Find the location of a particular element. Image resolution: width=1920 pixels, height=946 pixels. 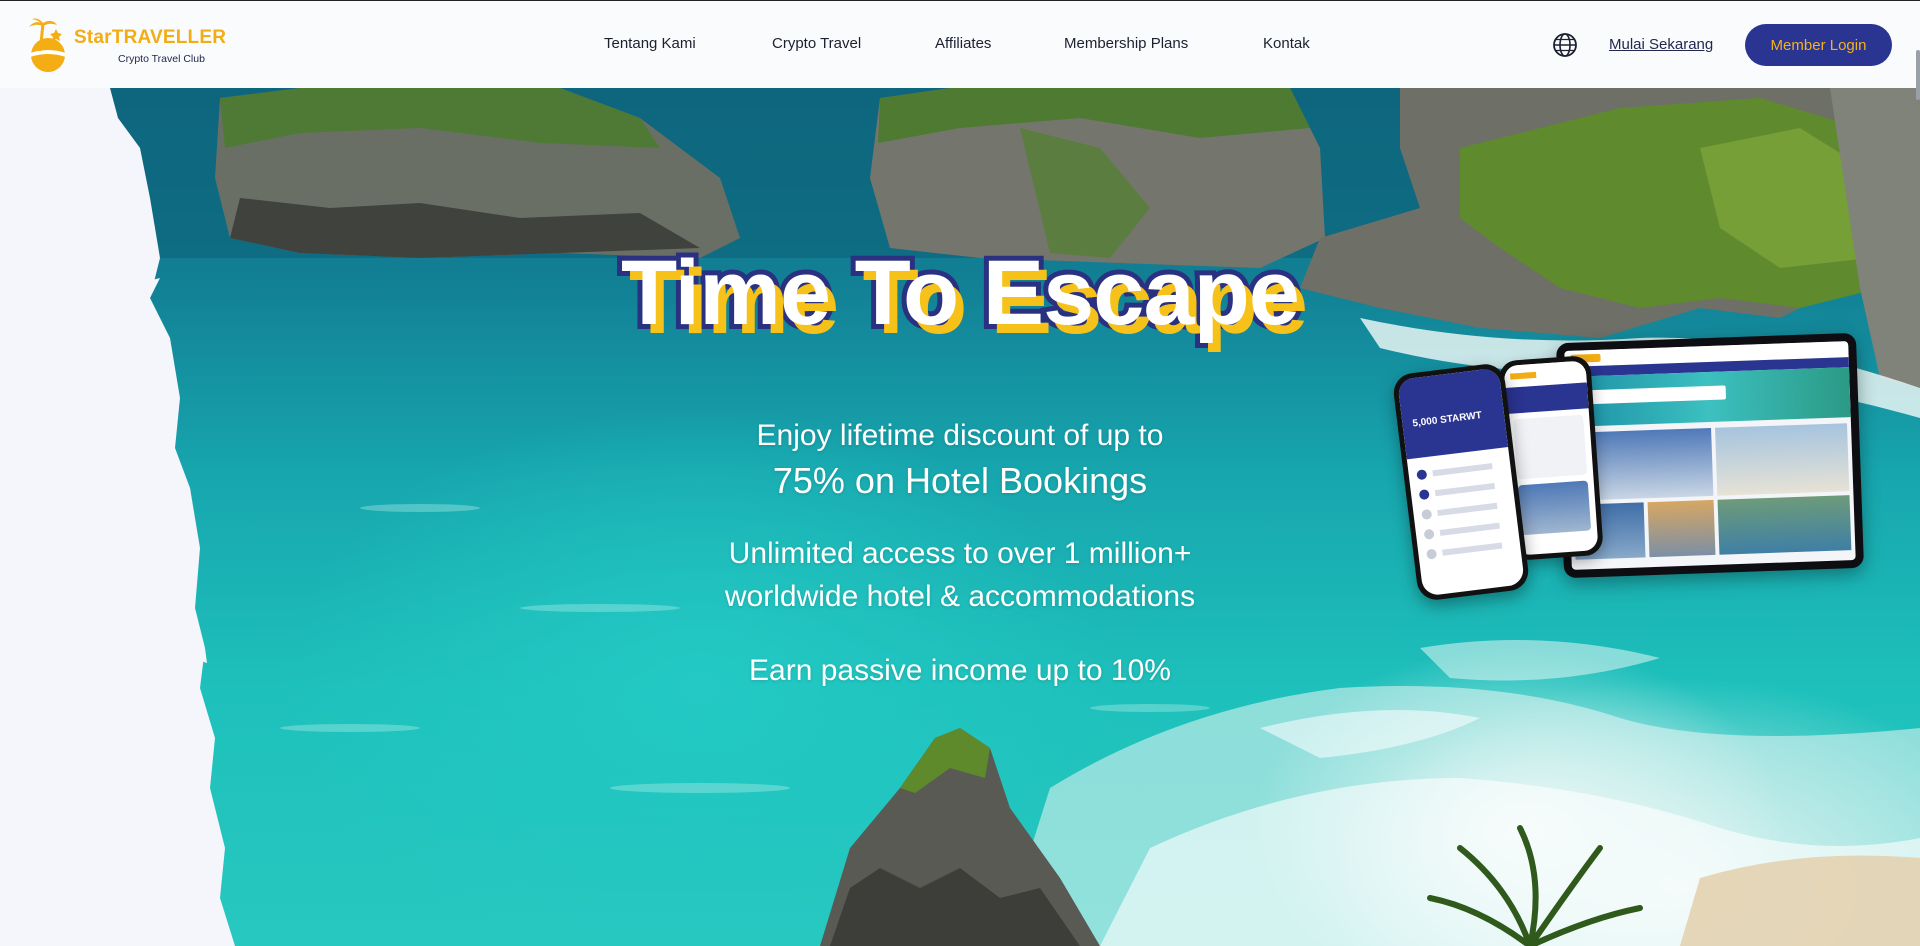

hero-access-line-2: worldwide hotel & accommodations is located at coordinates (960, 596).